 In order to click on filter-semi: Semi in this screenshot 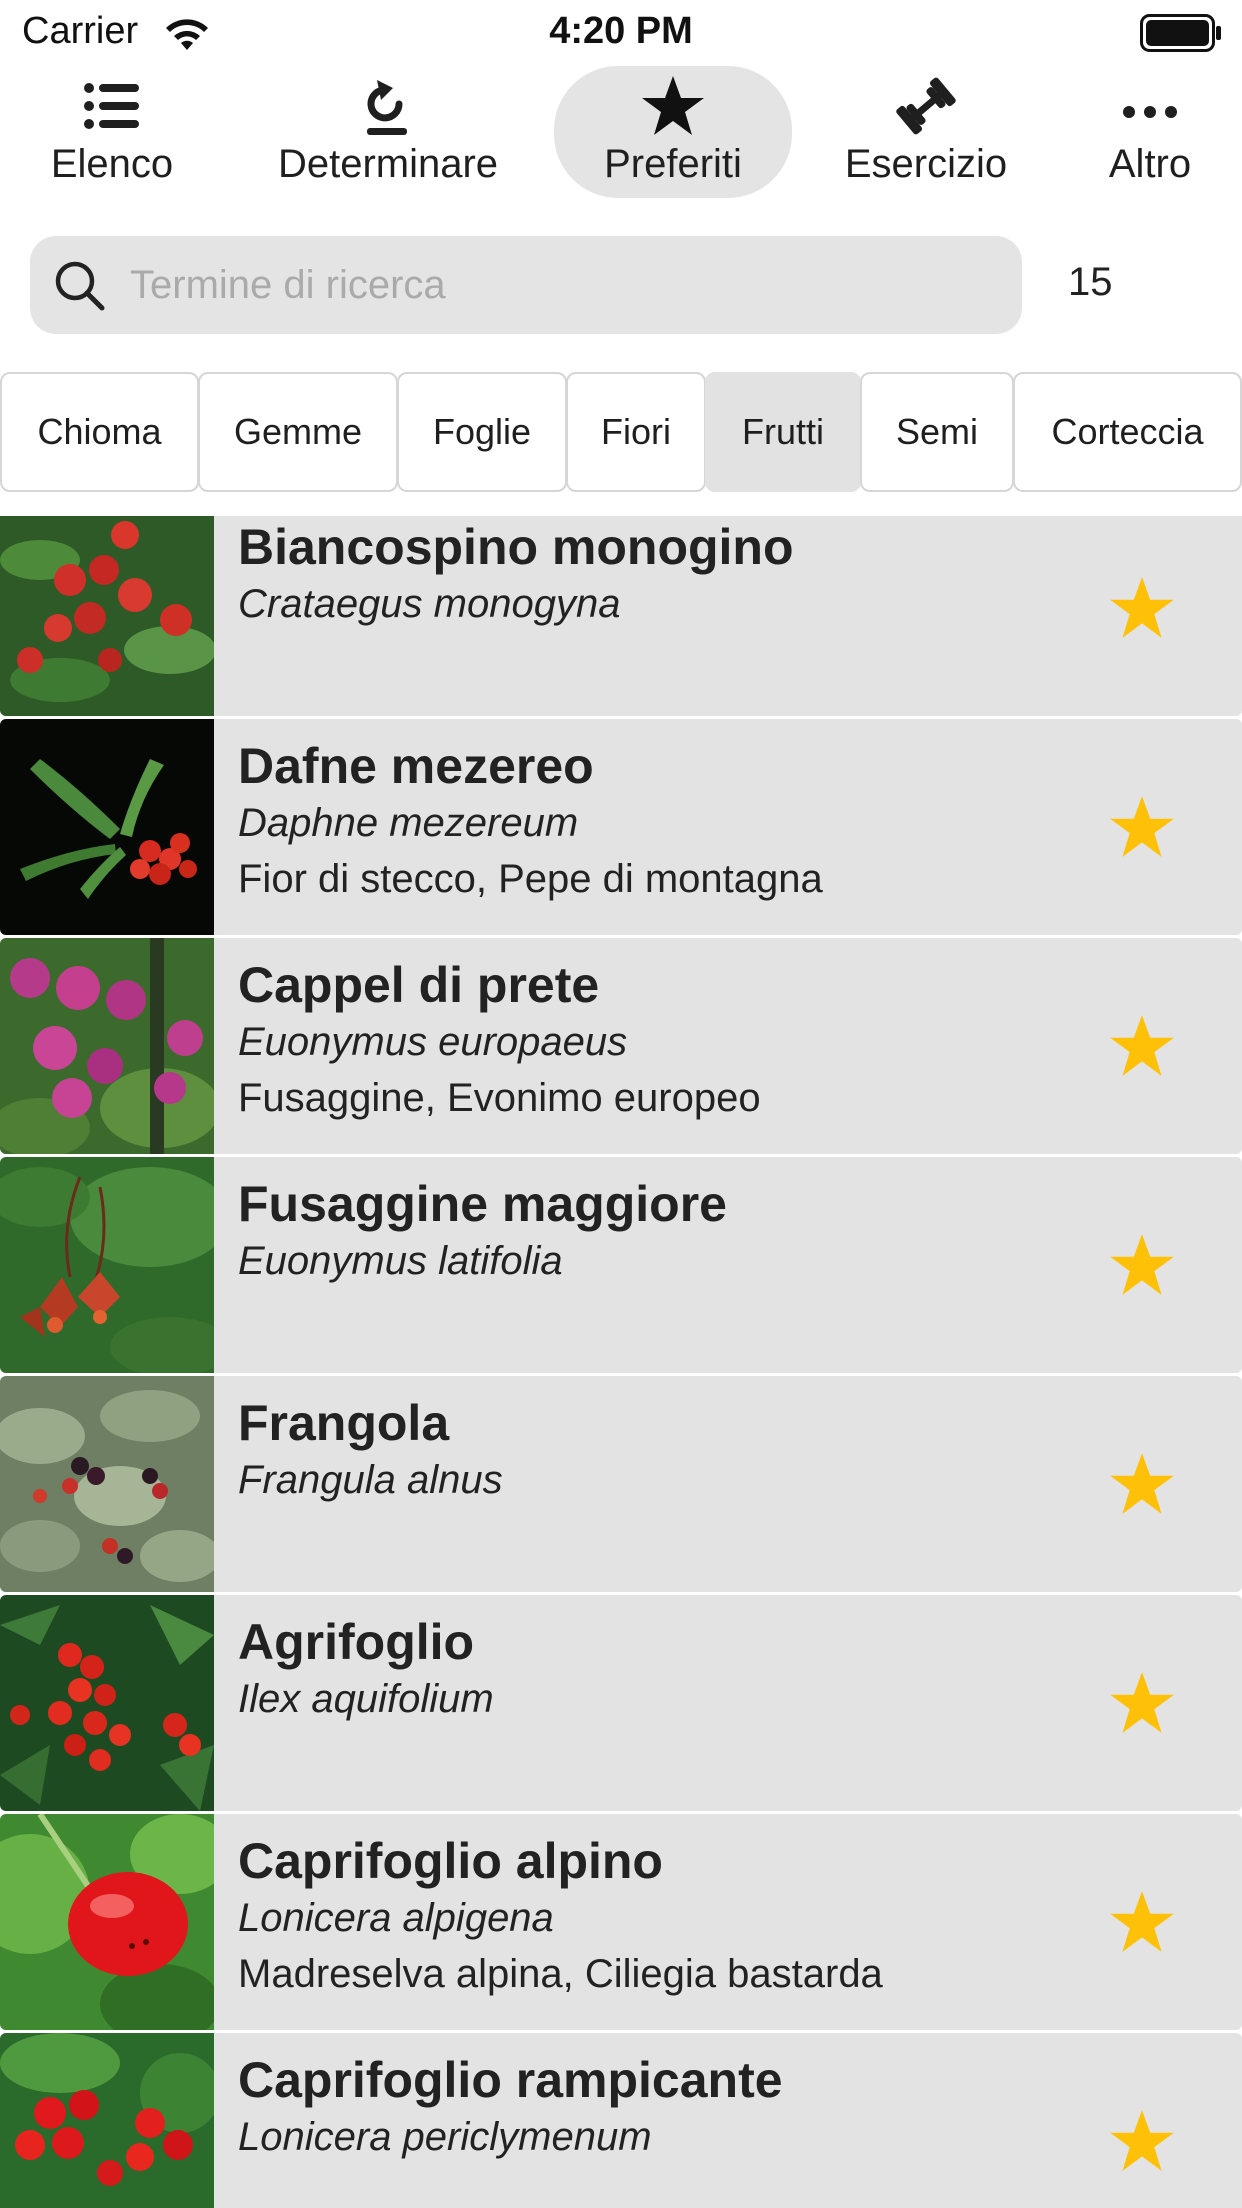, I will do `click(937, 432)`.